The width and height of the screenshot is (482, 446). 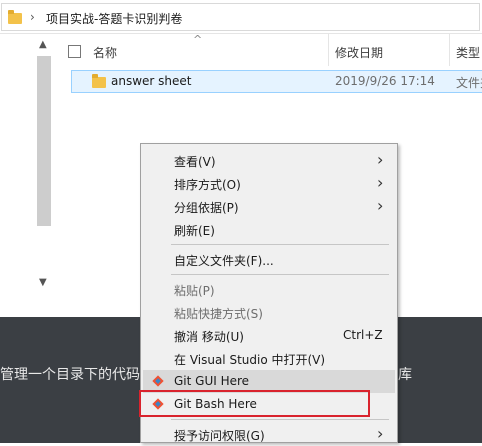 I want to click on menu-item-label: 在 Visual Studio 中打开(V), so click(x=250, y=360).